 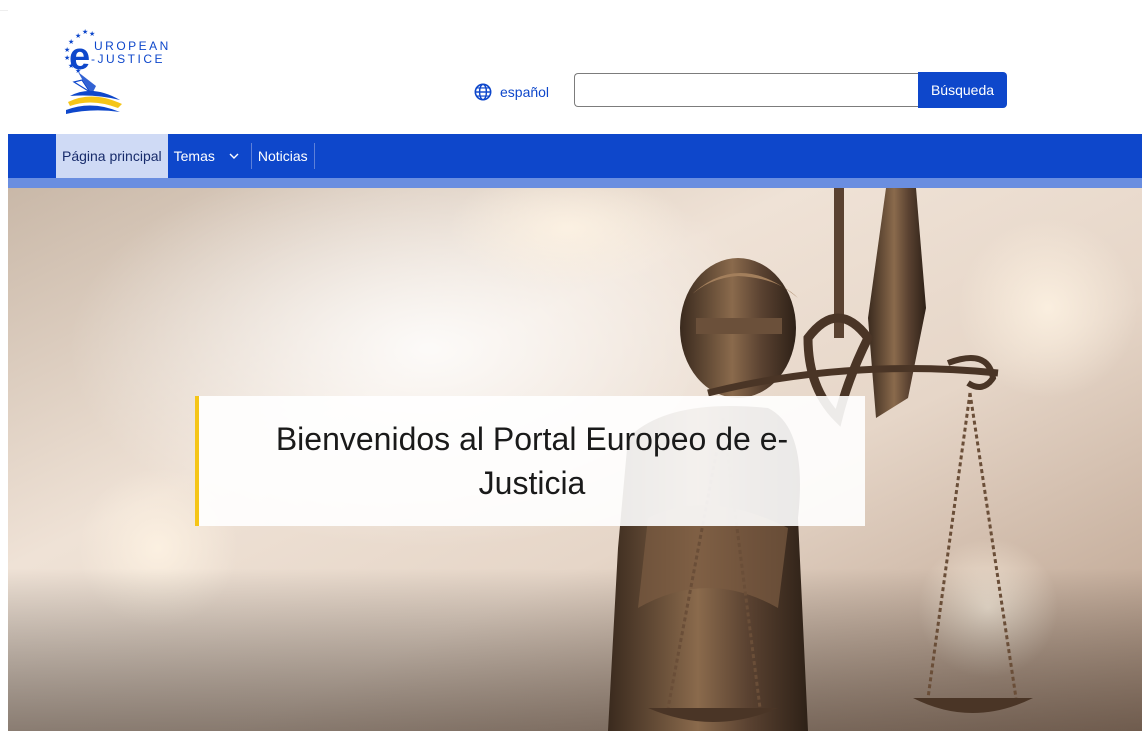 I want to click on nav-item-label: Página principal, so click(x=112, y=156).